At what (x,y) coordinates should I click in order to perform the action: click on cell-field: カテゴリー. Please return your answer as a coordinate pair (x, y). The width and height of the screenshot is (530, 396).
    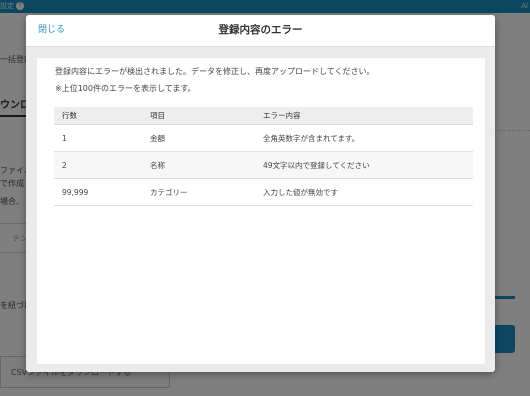
    Looking at the image, I should click on (198, 192).